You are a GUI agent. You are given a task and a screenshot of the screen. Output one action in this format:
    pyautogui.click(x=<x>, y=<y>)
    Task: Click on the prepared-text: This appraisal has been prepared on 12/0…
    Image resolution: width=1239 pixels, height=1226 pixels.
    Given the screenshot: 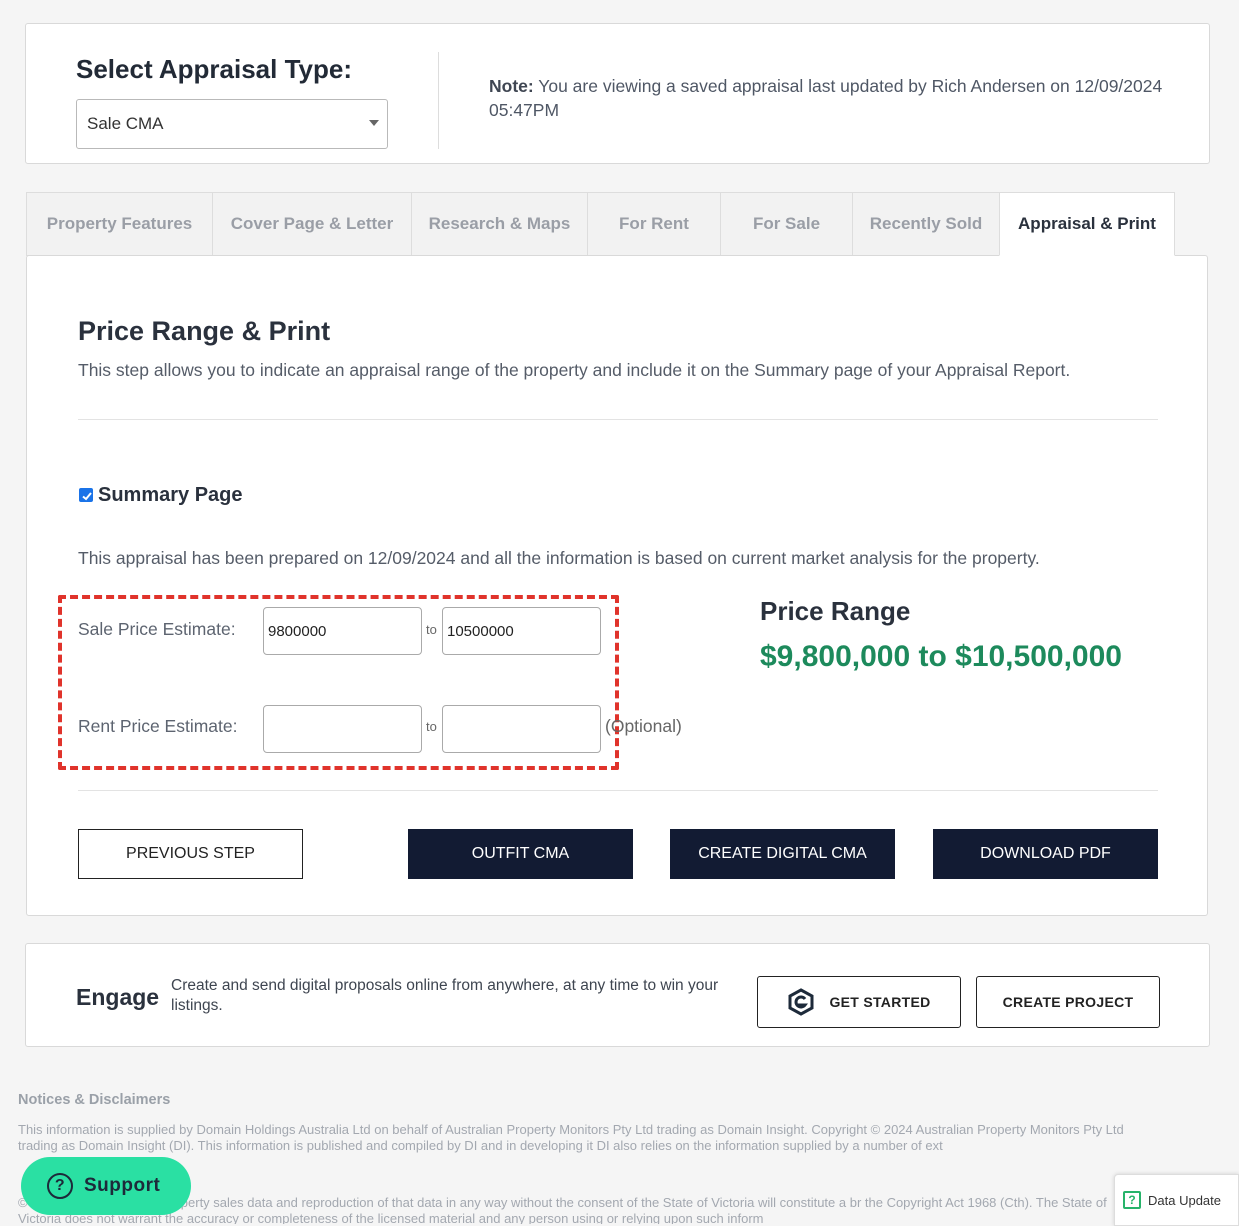 What is the action you would take?
    pyautogui.click(x=559, y=558)
    